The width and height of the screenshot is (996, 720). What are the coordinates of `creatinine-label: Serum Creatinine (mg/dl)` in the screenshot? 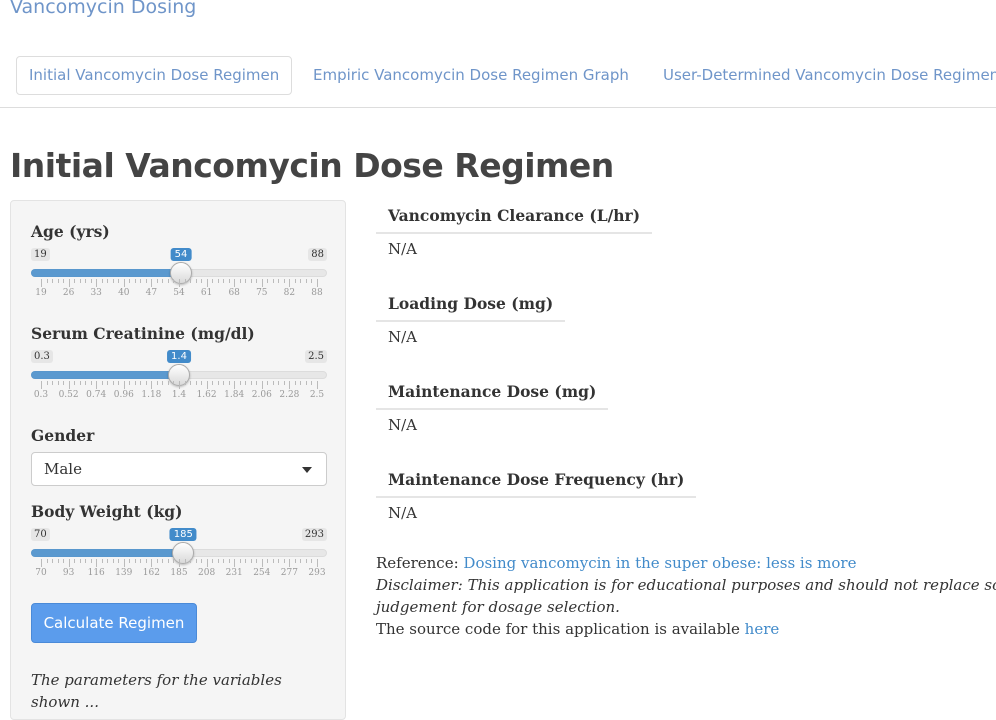 It's located at (143, 333).